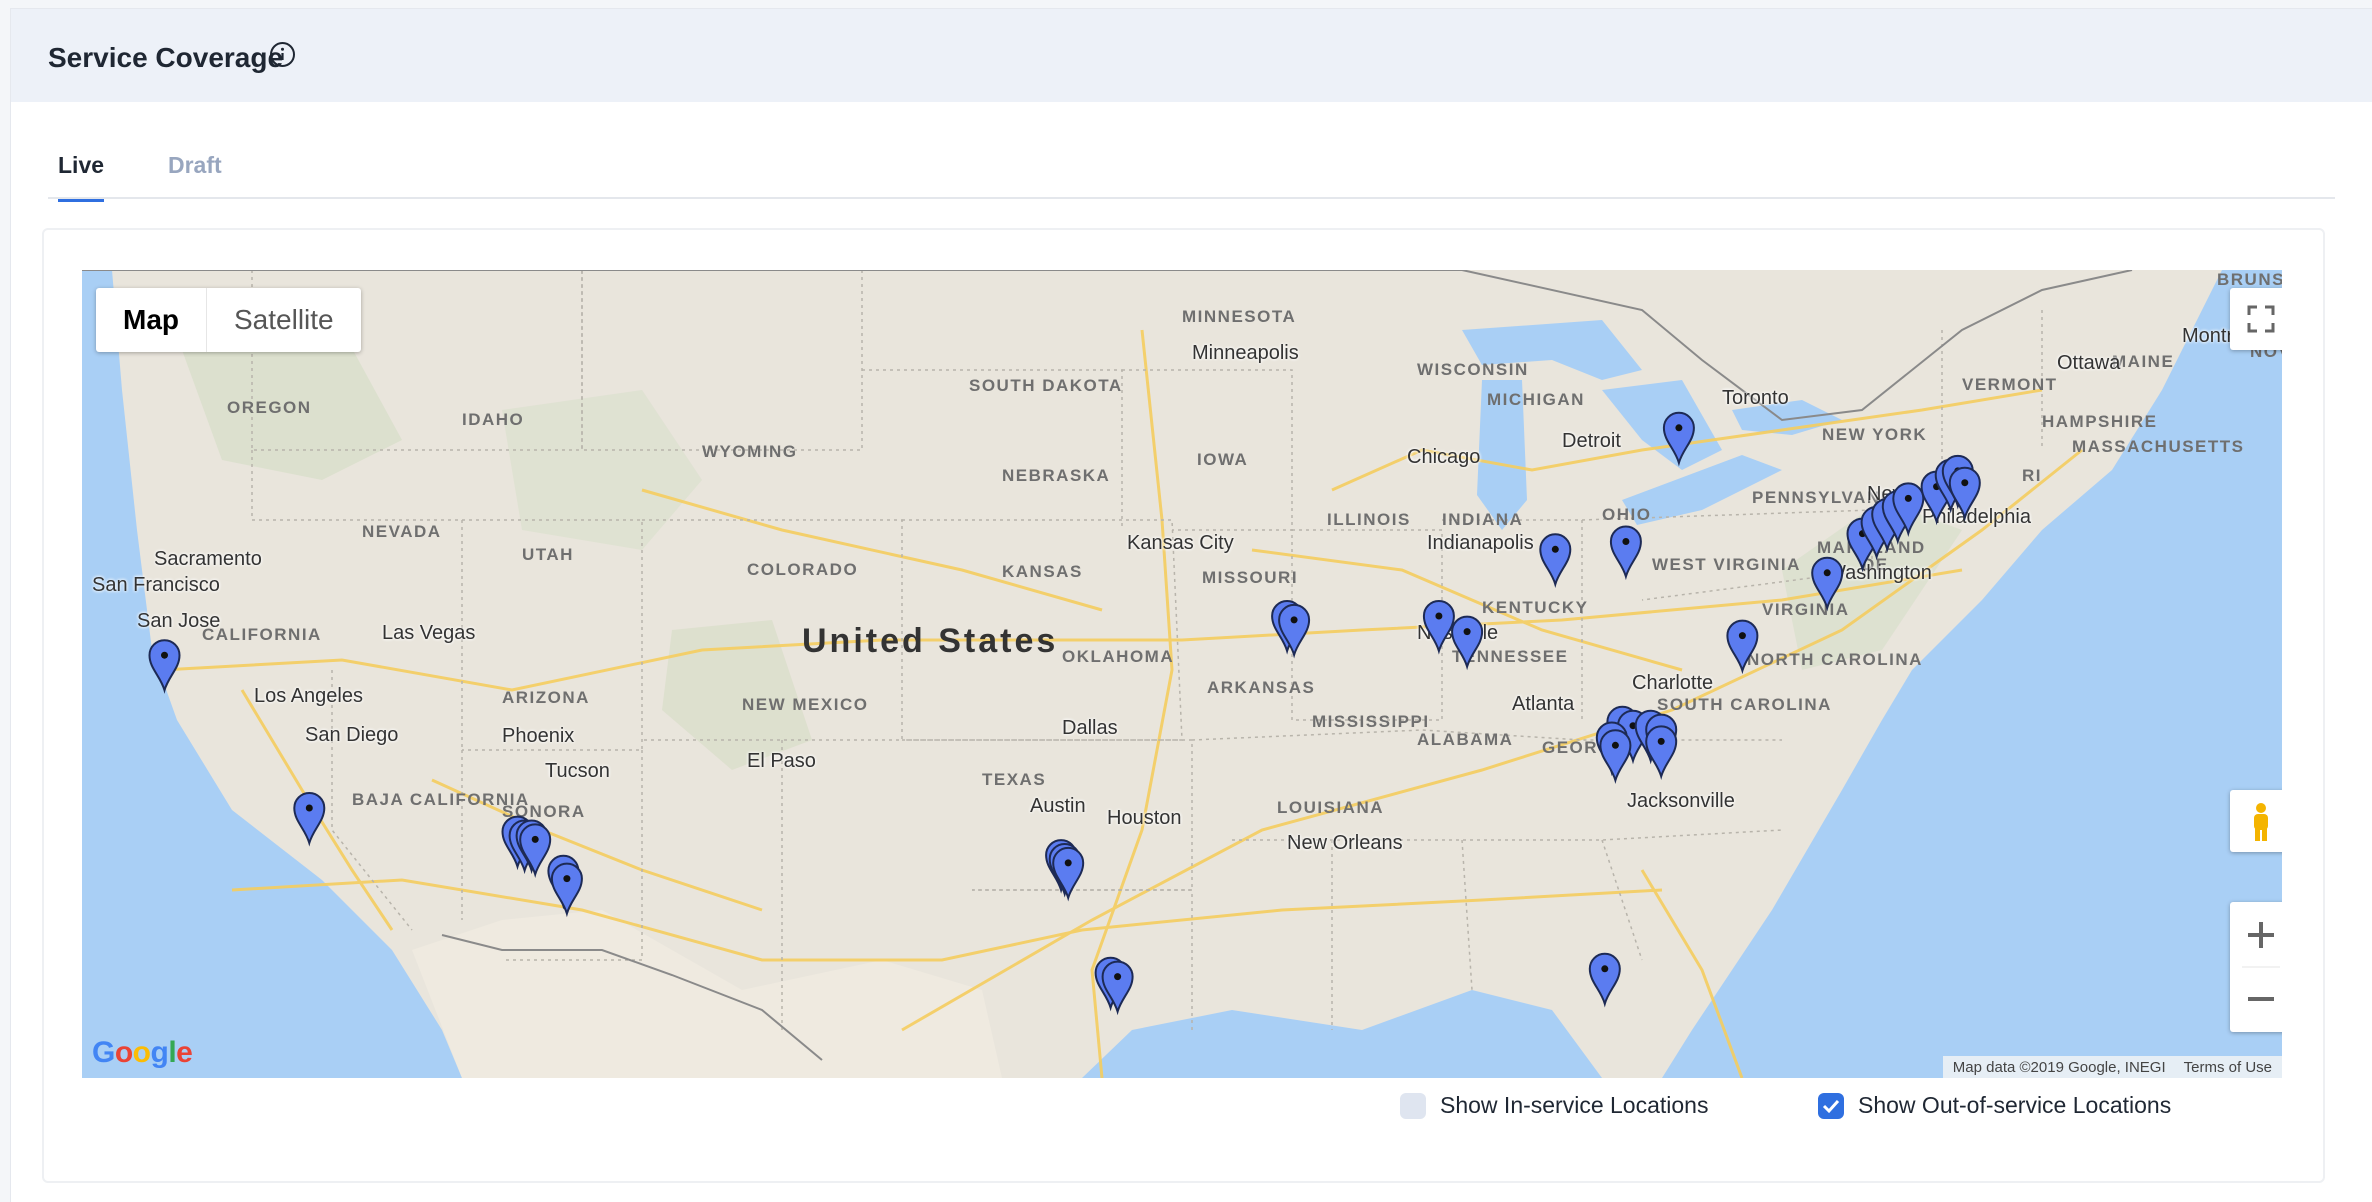 The width and height of the screenshot is (2372, 1202). I want to click on zoom-out-icon, so click(2256, 999).